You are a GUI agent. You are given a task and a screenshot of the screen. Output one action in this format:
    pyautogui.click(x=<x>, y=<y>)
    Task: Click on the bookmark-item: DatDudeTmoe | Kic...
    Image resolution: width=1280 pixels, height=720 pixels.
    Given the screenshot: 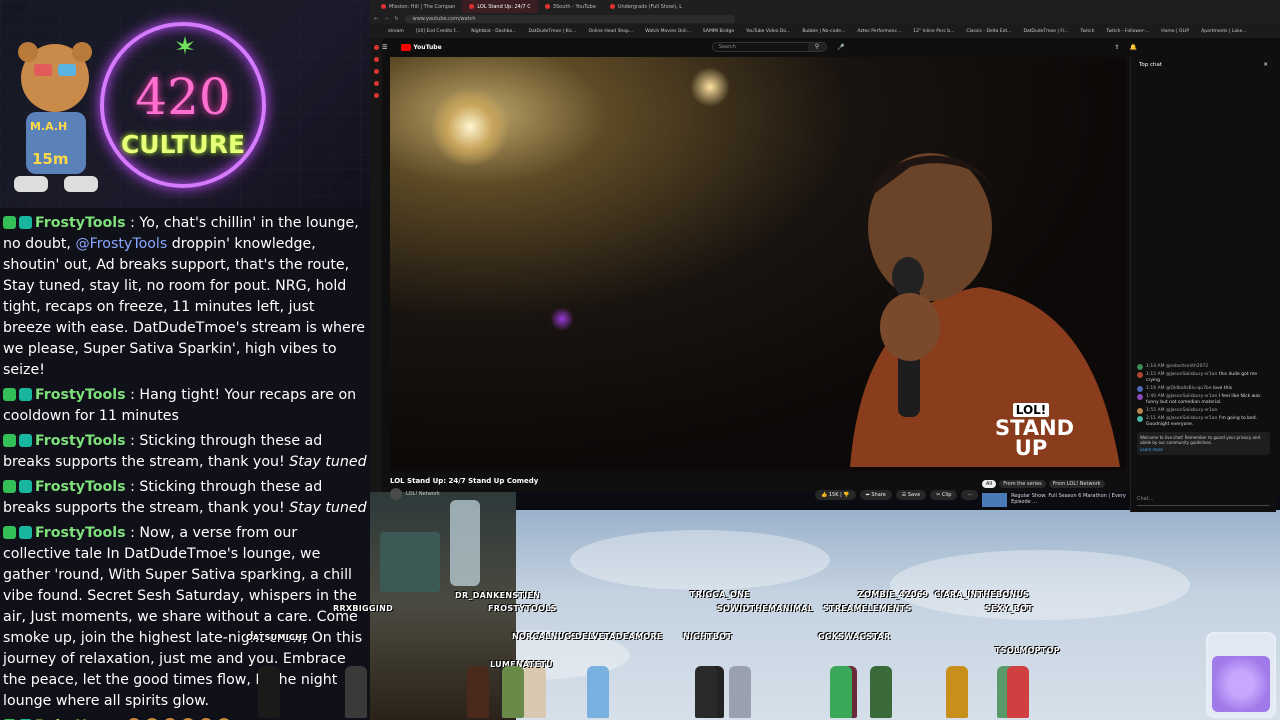 What is the action you would take?
    pyautogui.click(x=553, y=31)
    